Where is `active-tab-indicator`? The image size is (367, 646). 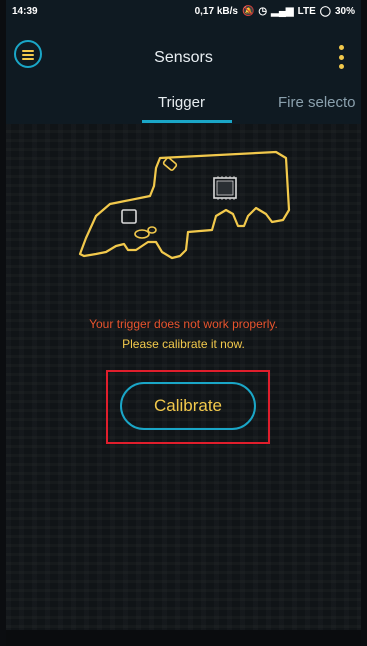
active-tab-indicator is located at coordinates (187, 121).